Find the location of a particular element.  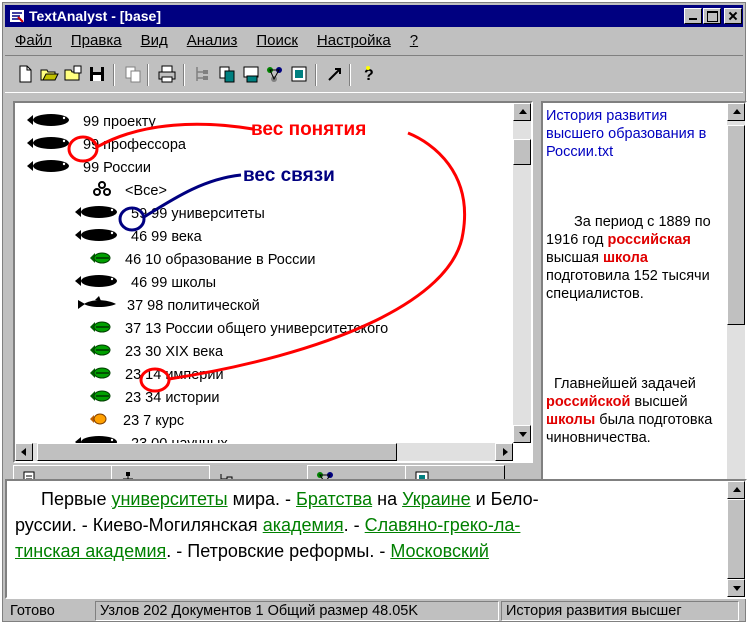

tree-row-text: 46 10 образование в России is located at coordinates (220, 260).